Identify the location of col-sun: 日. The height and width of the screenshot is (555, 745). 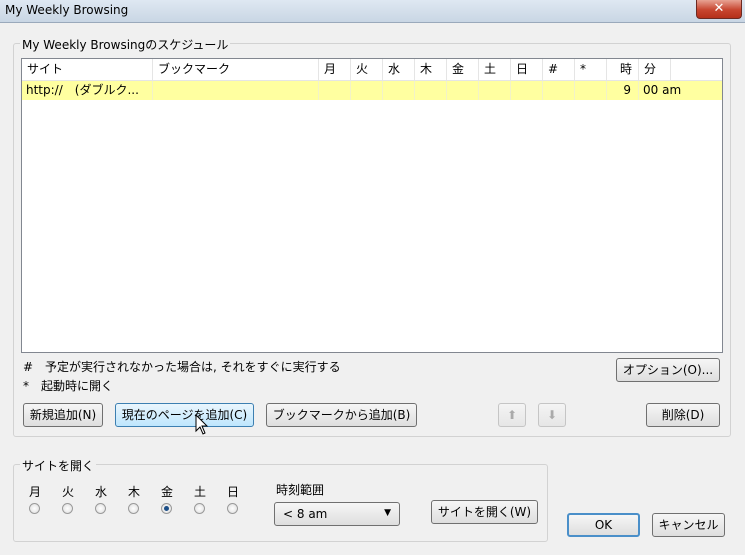
(527, 69).